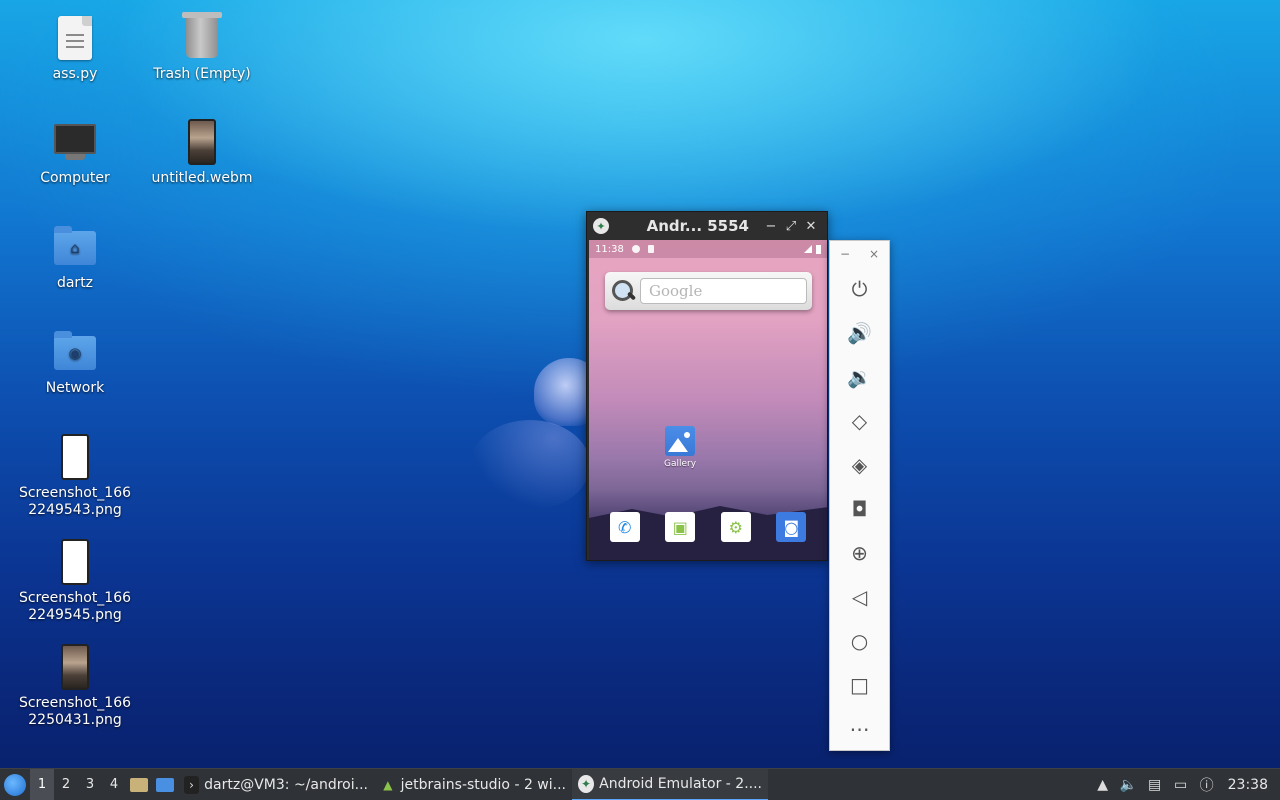 This screenshot has height=800, width=1280. I want to click on desktop-icon-screenshot-3: Screenshot_166 2250431.png, so click(75, 686).